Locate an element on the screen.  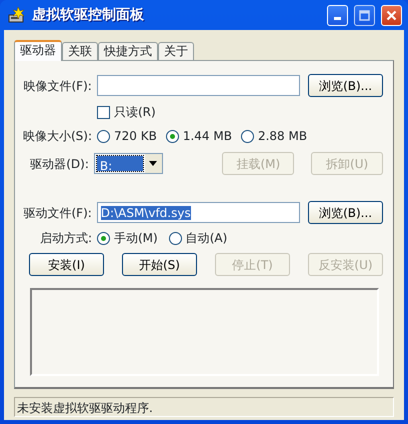
tab: 关于 is located at coordinates (176, 51).